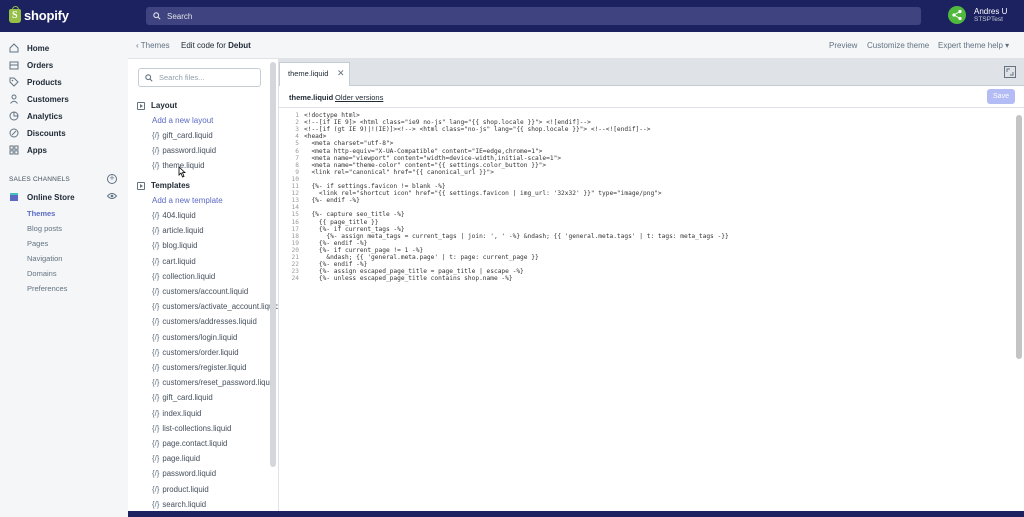  Describe the element at coordinates (314, 74) in the screenshot. I see `tab-theme-liquid: theme.liquid ✕` at that location.